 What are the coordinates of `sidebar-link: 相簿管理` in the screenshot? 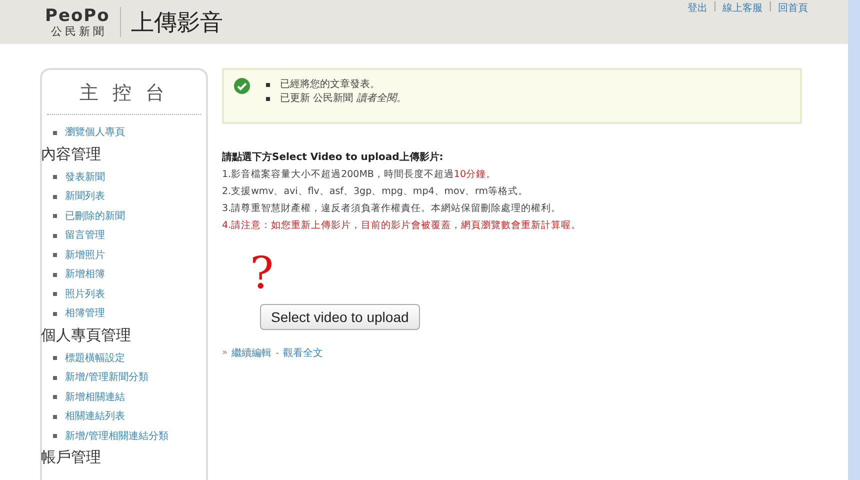 It's located at (85, 314).